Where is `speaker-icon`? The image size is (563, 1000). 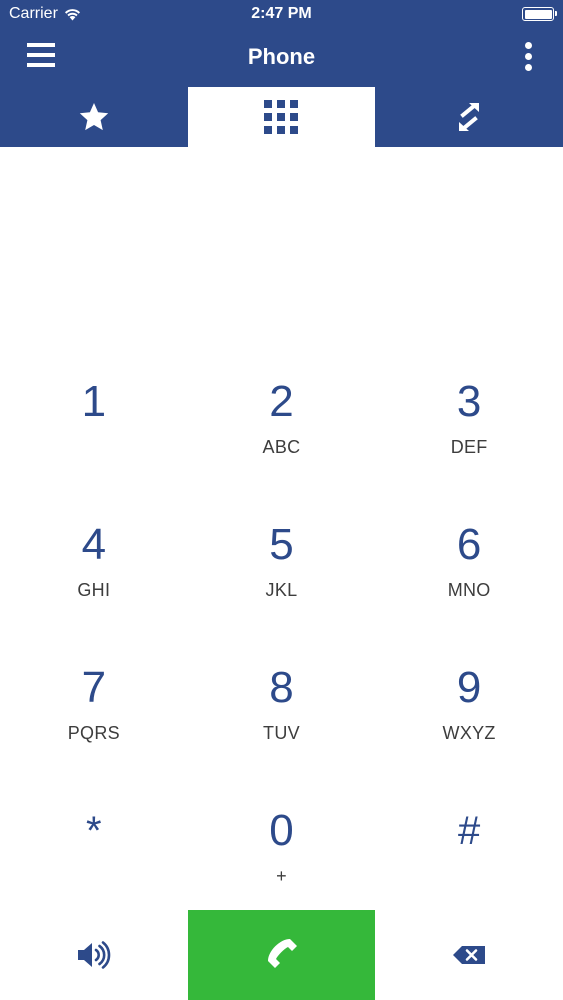 speaker-icon is located at coordinates (94, 955).